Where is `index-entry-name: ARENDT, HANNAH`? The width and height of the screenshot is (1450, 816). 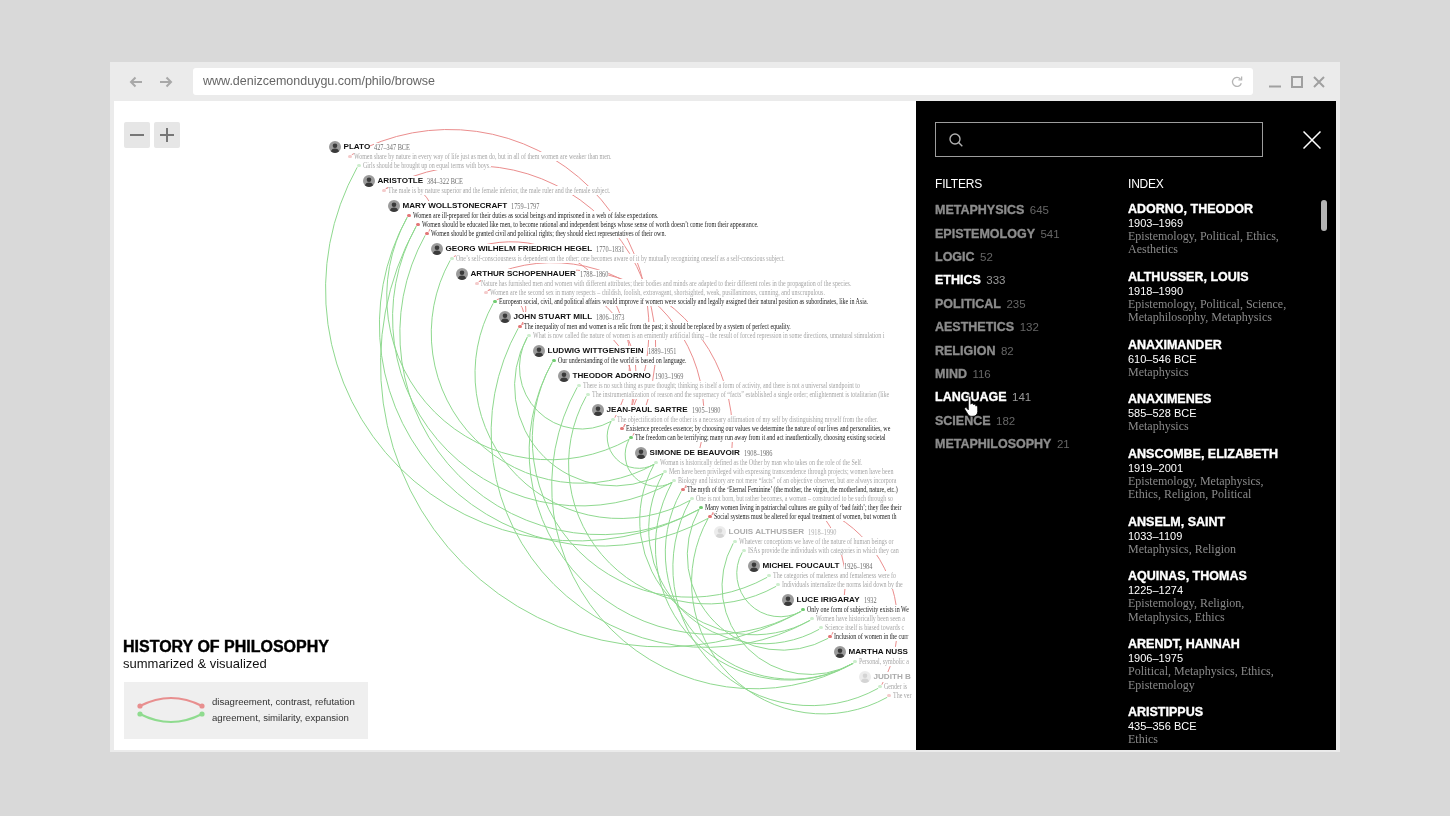 index-entry-name: ARENDT, HANNAH is located at coordinates (1184, 644).